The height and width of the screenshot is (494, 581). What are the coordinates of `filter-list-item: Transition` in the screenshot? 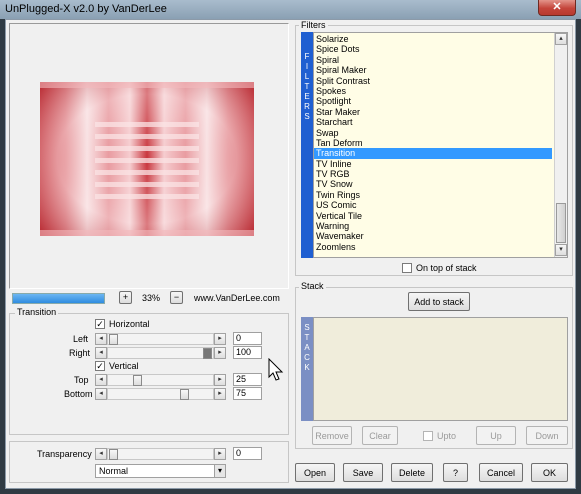 It's located at (433, 153).